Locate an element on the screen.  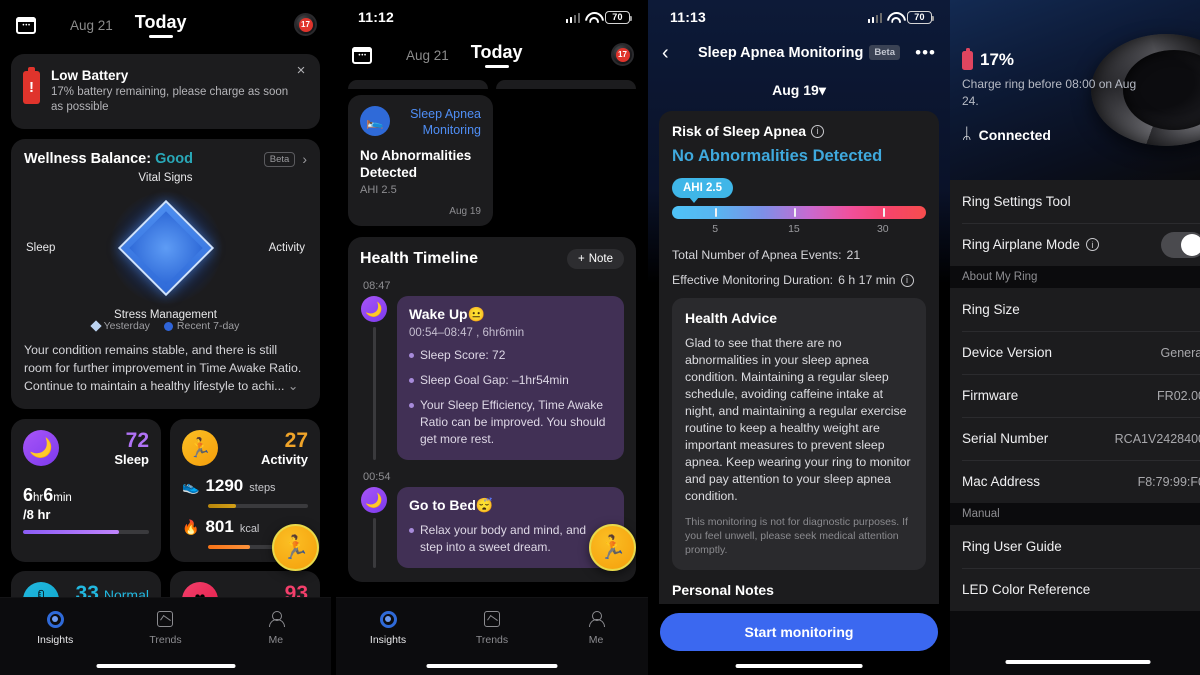
row-firmware: Firmware FR02.00 is located at coordinates (1075, 395).